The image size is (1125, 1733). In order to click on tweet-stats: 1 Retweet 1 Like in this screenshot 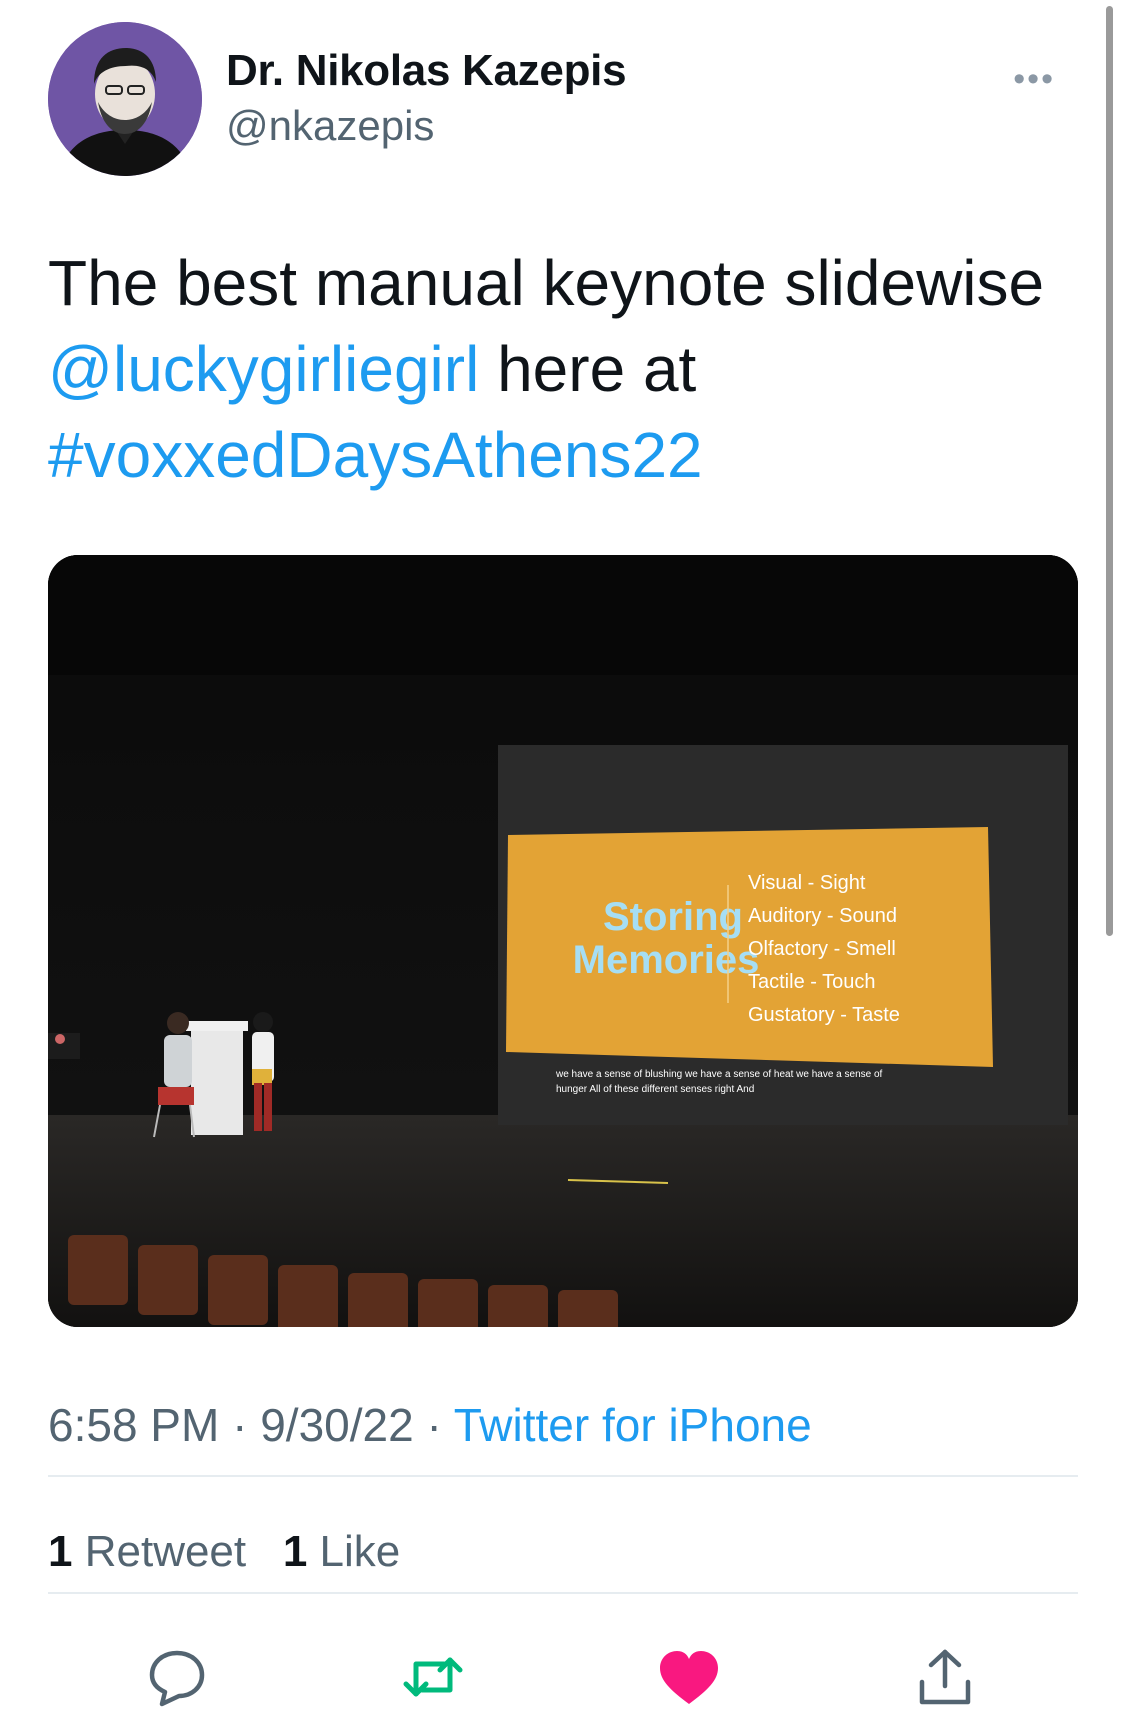, I will do `click(224, 1552)`.